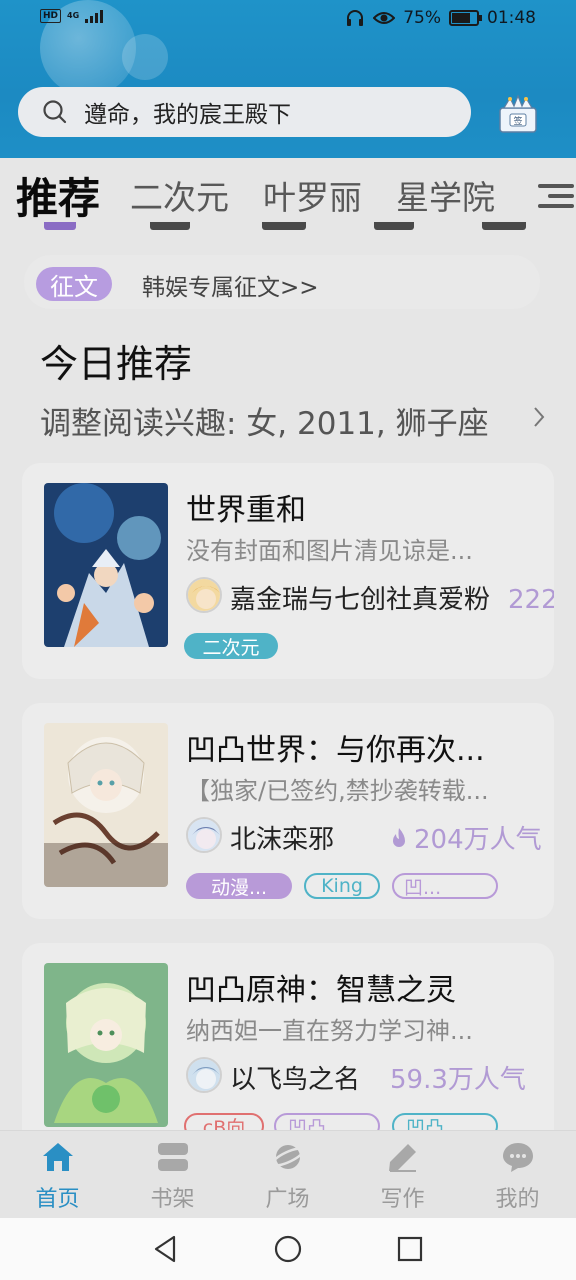  What do you see at coordinates (224, 1121) in the screenshot?
I see `book-tag: cB向` at bounding box center [224, 1121].